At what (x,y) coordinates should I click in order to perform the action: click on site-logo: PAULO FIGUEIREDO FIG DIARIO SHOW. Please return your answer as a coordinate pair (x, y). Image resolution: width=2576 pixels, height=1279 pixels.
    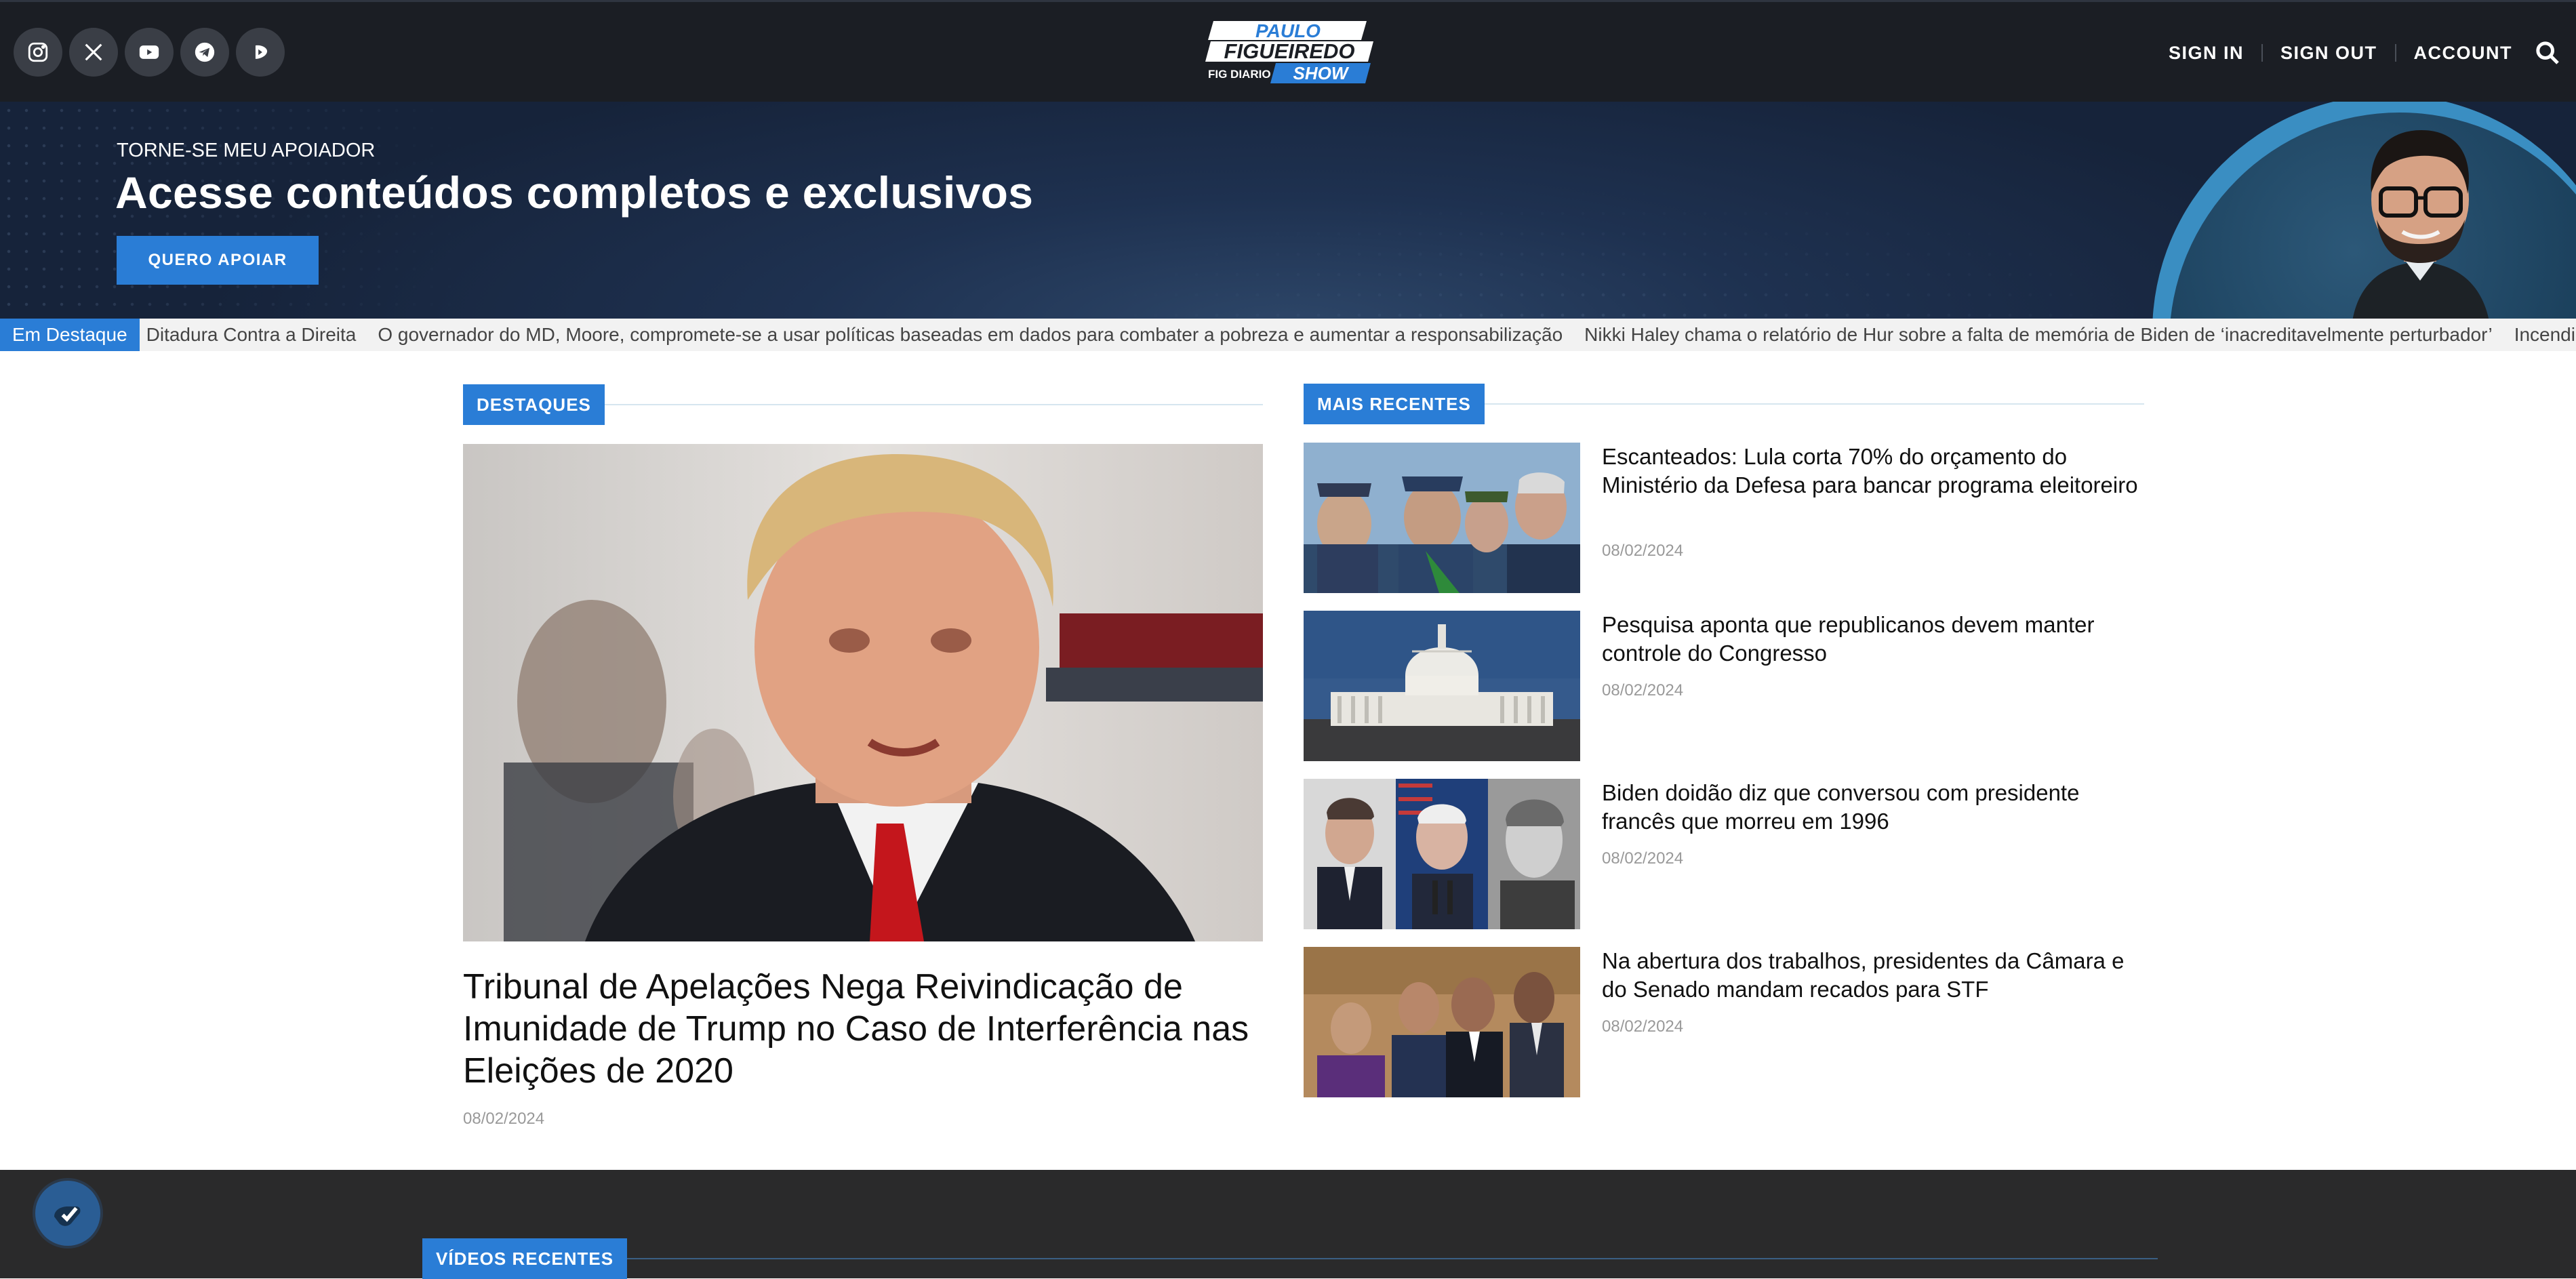
    Looking at the image, I should click on (1290, 52).